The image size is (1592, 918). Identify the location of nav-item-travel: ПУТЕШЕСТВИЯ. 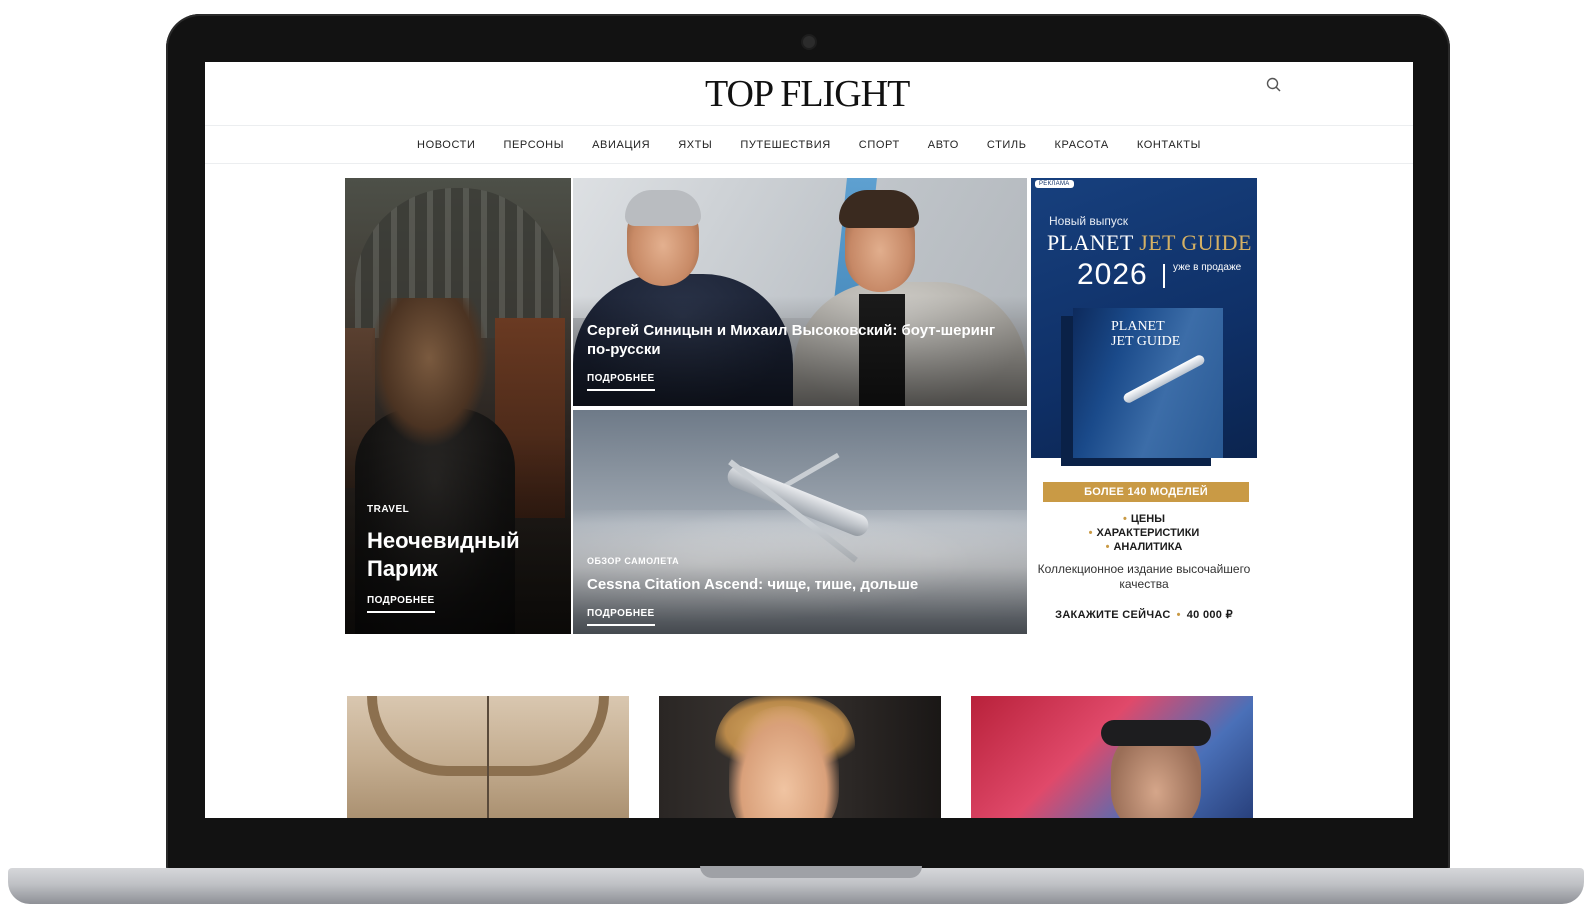
(785, 145).